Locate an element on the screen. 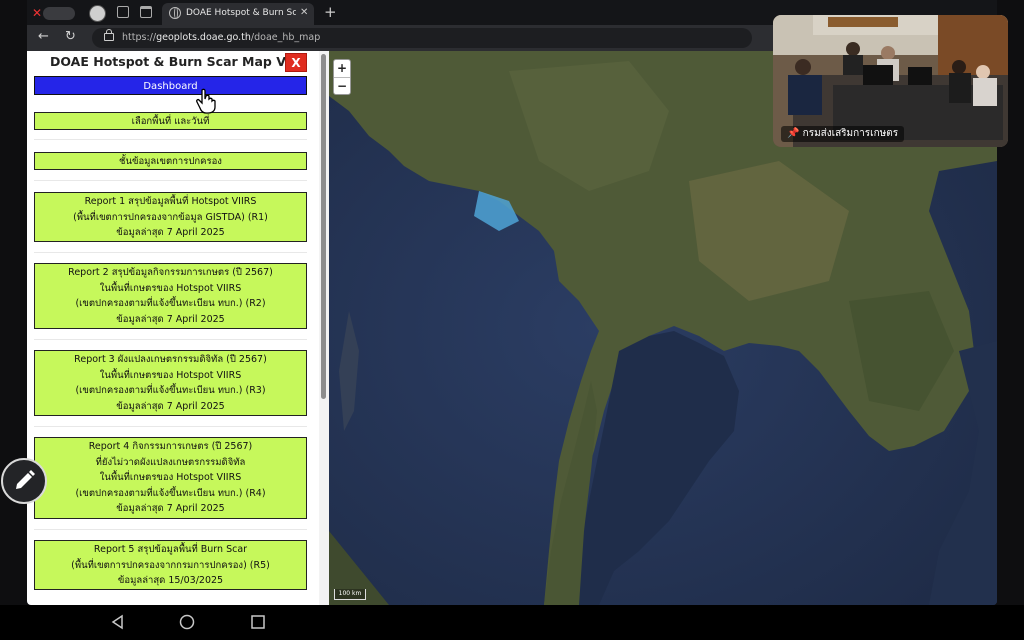 The width and height of the screenshot is (1024, 640). pencil-icon is located at coordinates (25, 479).